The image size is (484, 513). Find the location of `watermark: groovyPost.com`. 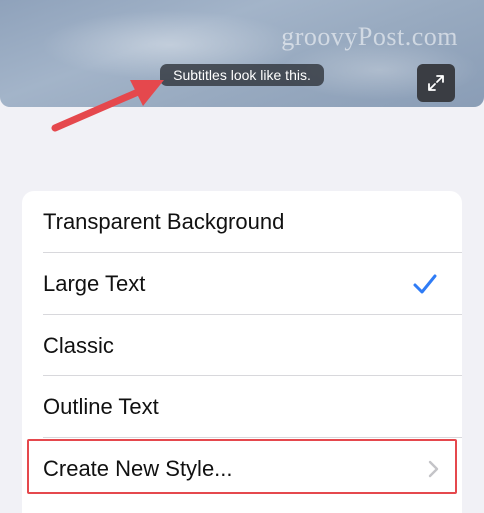

watermark: groovyPost.com is located at coordinates (369, 36).